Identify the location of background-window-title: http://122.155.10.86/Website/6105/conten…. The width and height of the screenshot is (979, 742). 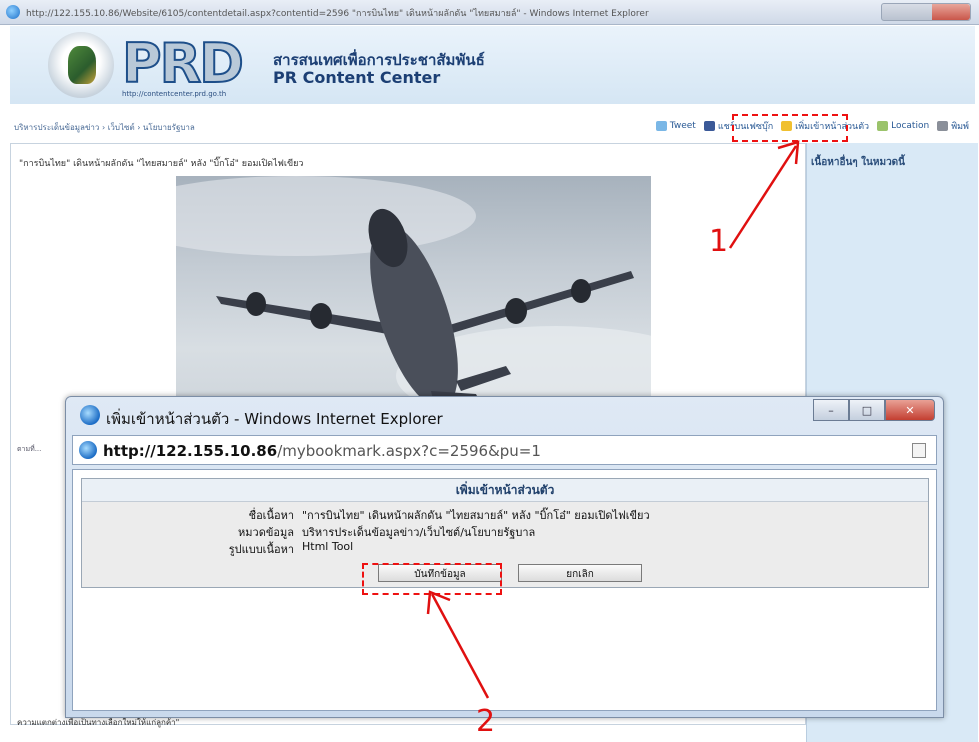
(337, 14).